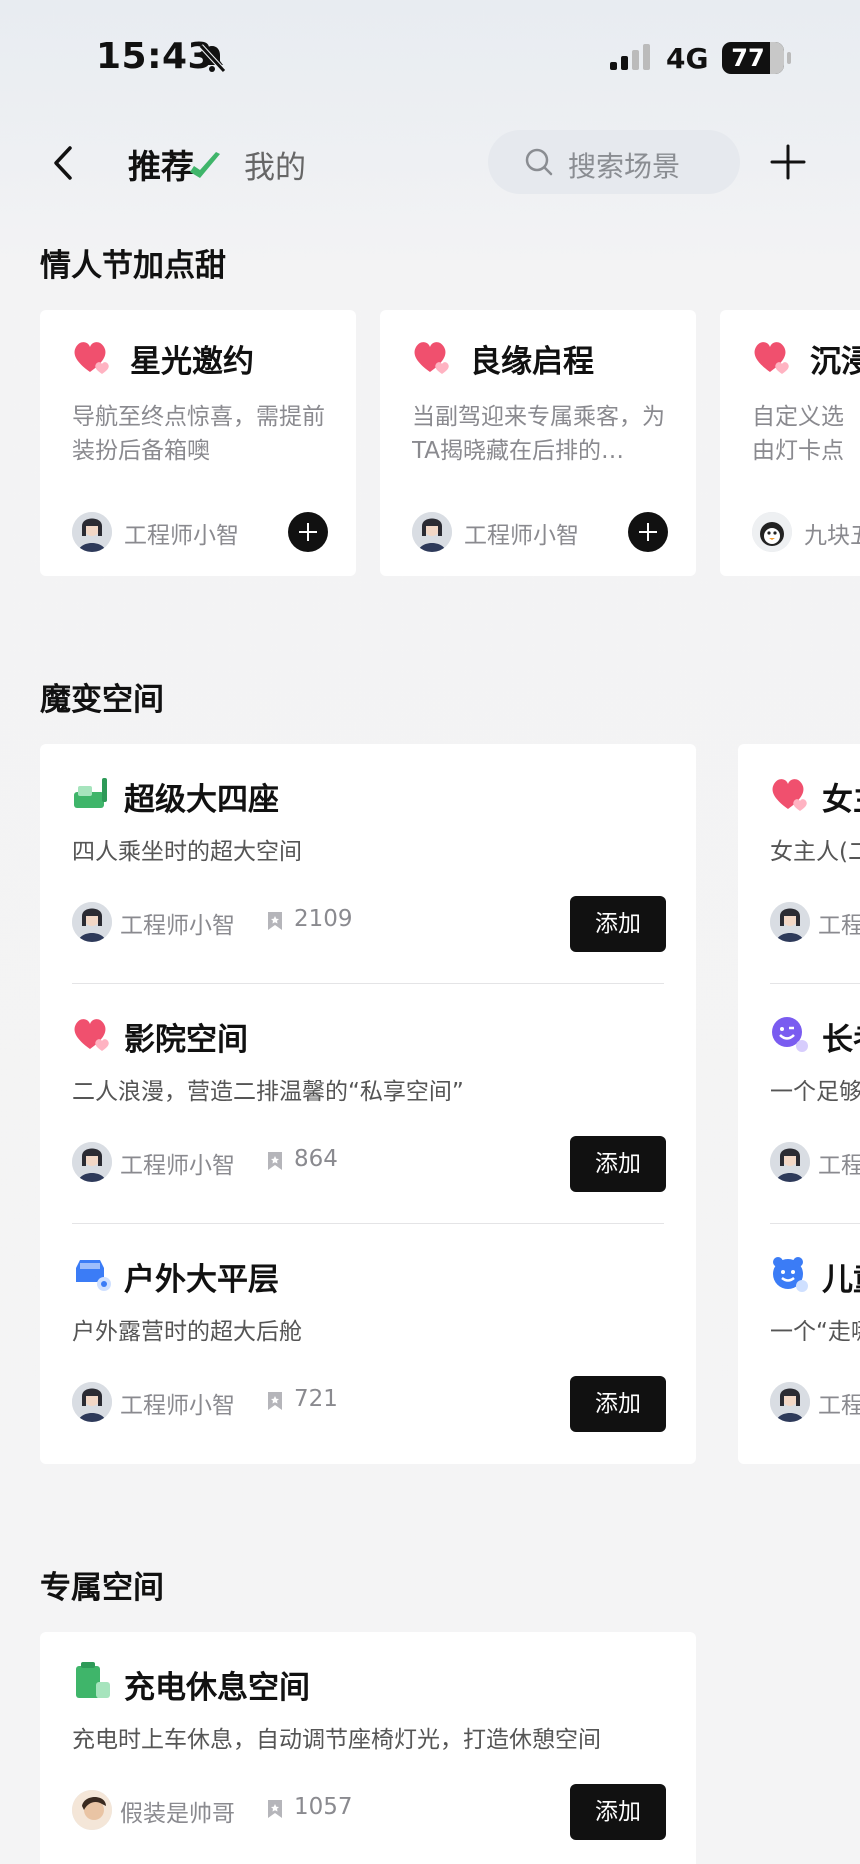 The width and height of the screenshot is (860, 1864). I want to click on item-desc: 充电时上车休息，自动调节座椅灯光，打造休憩空间, so click(336, 1740).